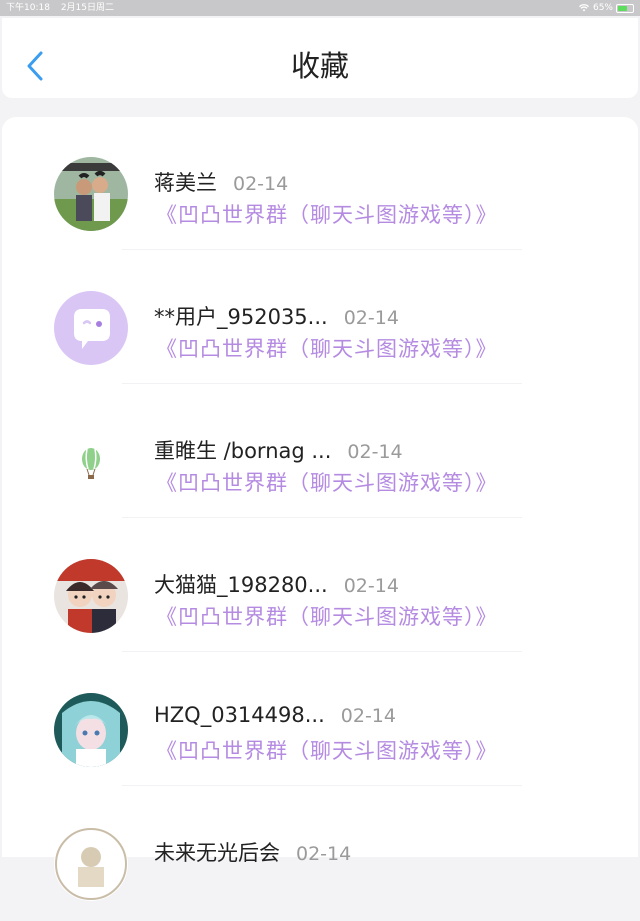 The height and width of the screenshot is (921, 640). What do you see at coordinates (87, 8) in the screenshot?
I see `status-date: 2月15日周二` at bounding box center [87, 8].